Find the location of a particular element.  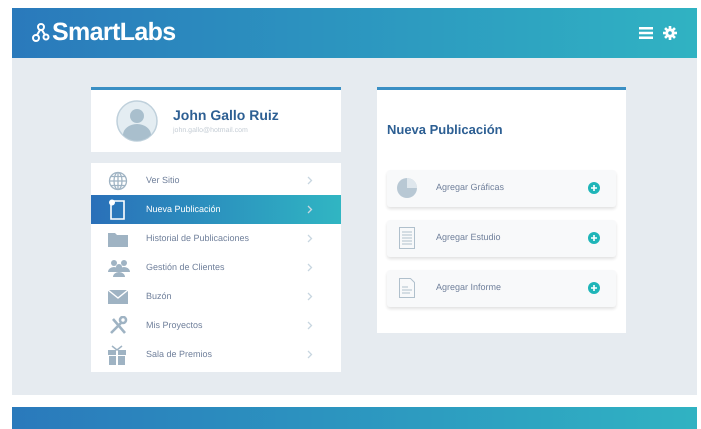

folder-icon is located at coordinates (118, 238).